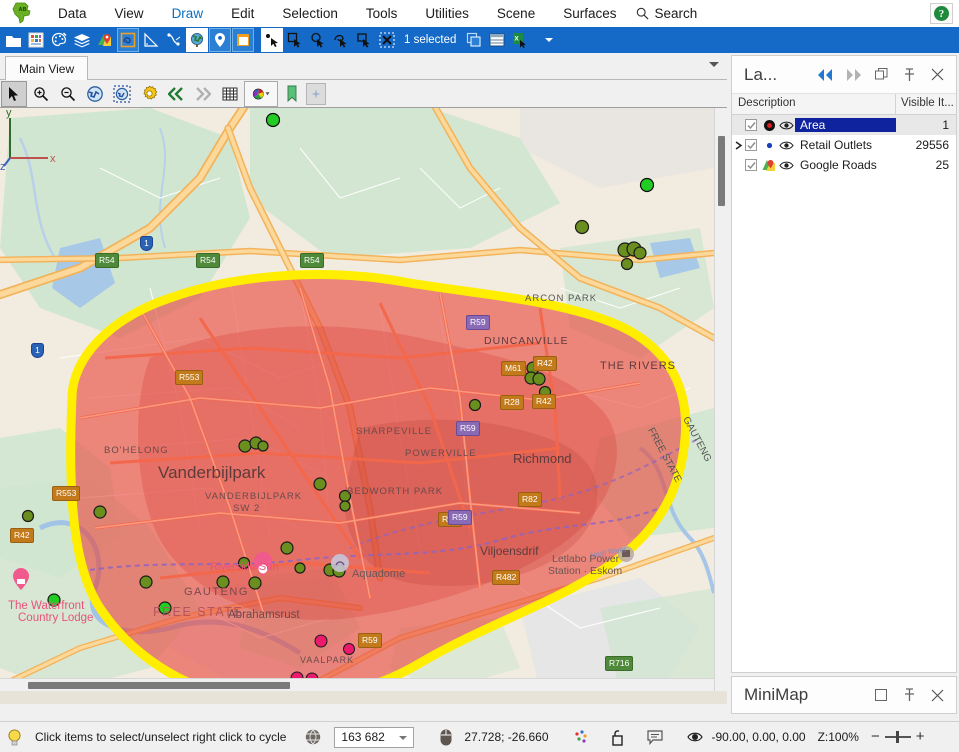 The image size is (959, 752). I want to click on layers-expand-right-button, so click(853, 75).